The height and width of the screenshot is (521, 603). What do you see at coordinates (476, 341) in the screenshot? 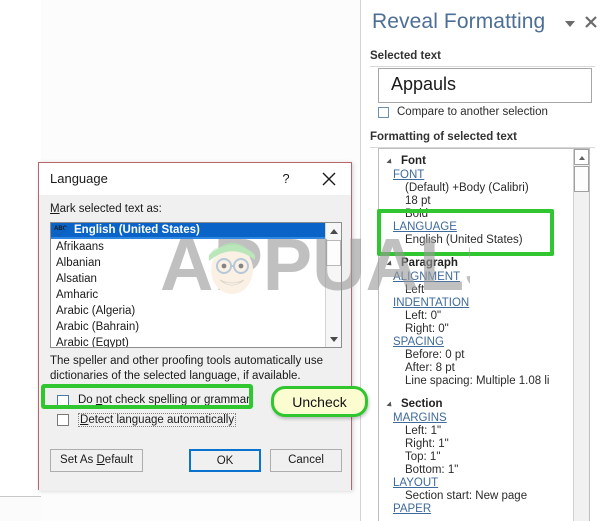
I see `formatting-property-link: SPACING` at bounding box center [476, 341].